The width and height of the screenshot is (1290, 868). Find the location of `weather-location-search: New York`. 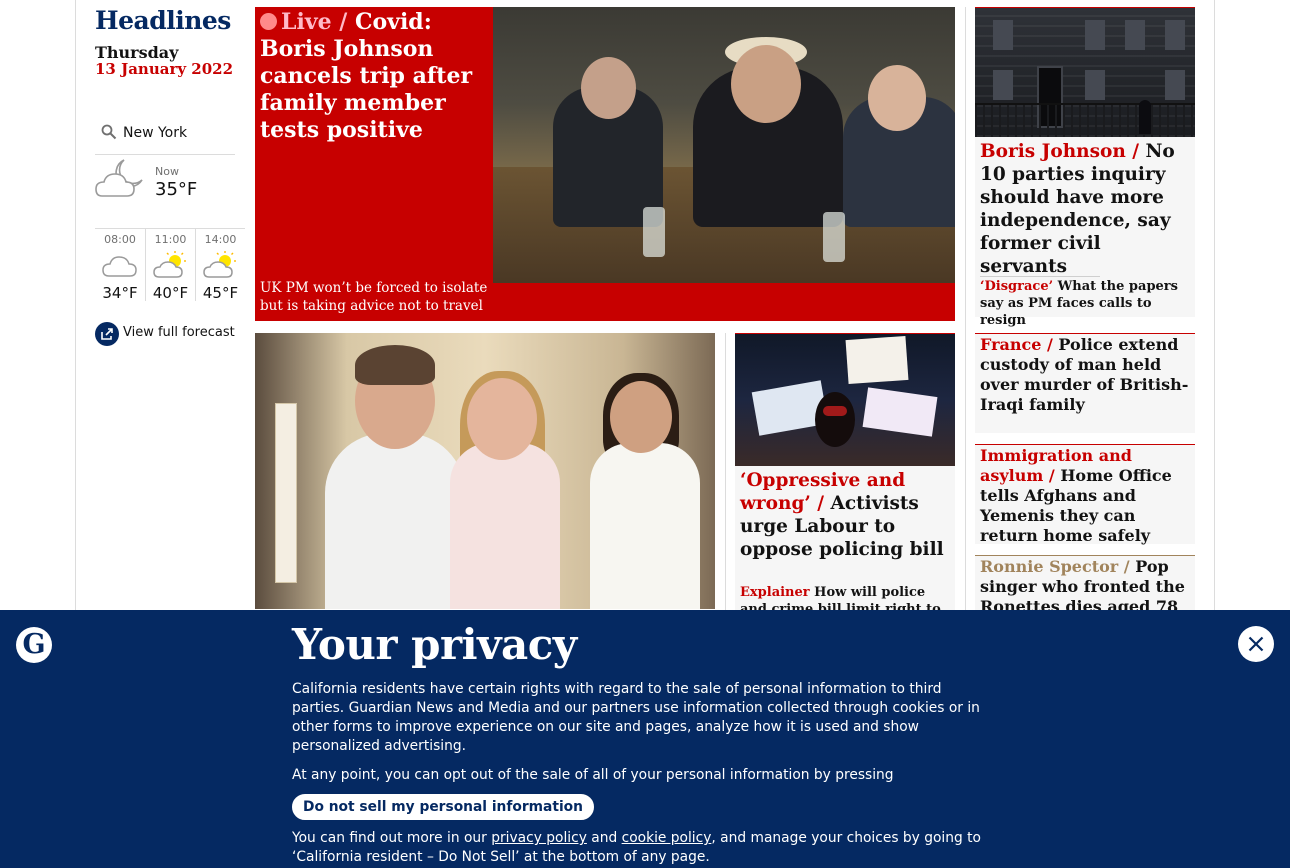

weather-location-search: New York is located at coordinates (165, 137).